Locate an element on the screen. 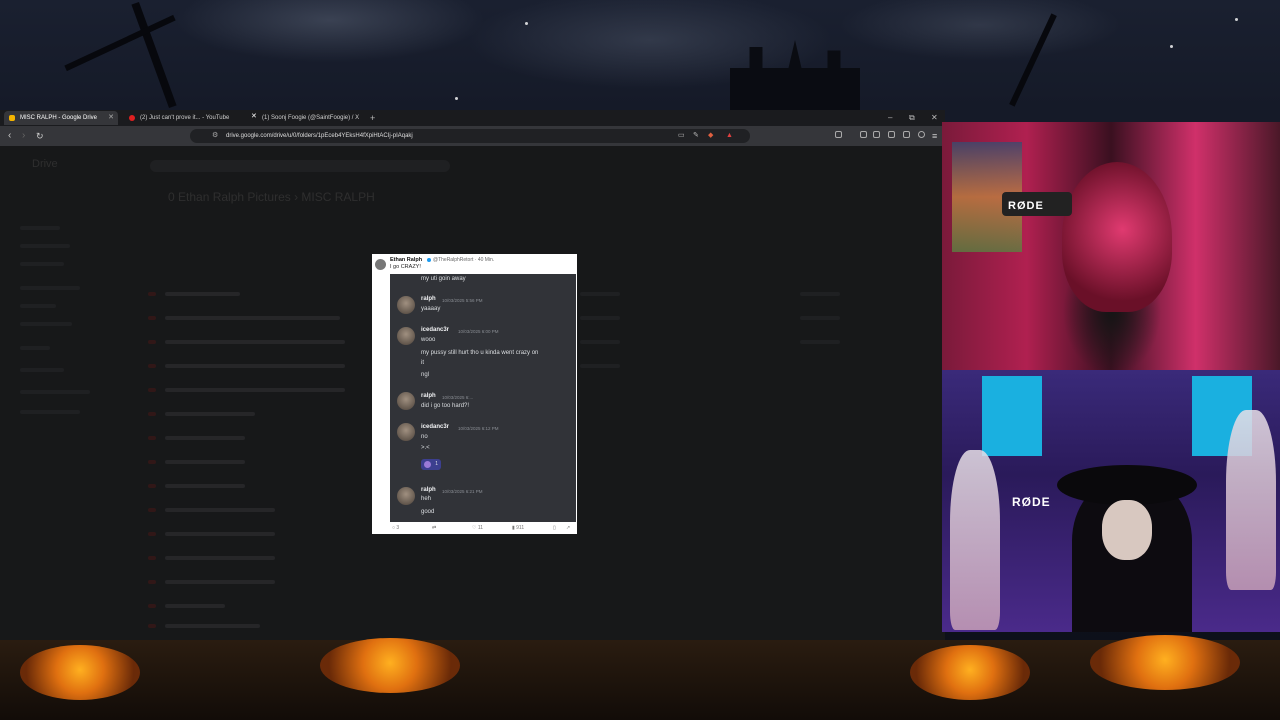 This screenshot has height=720, width=1280. reaction-count: 1 is located at coordinates (436, 464).